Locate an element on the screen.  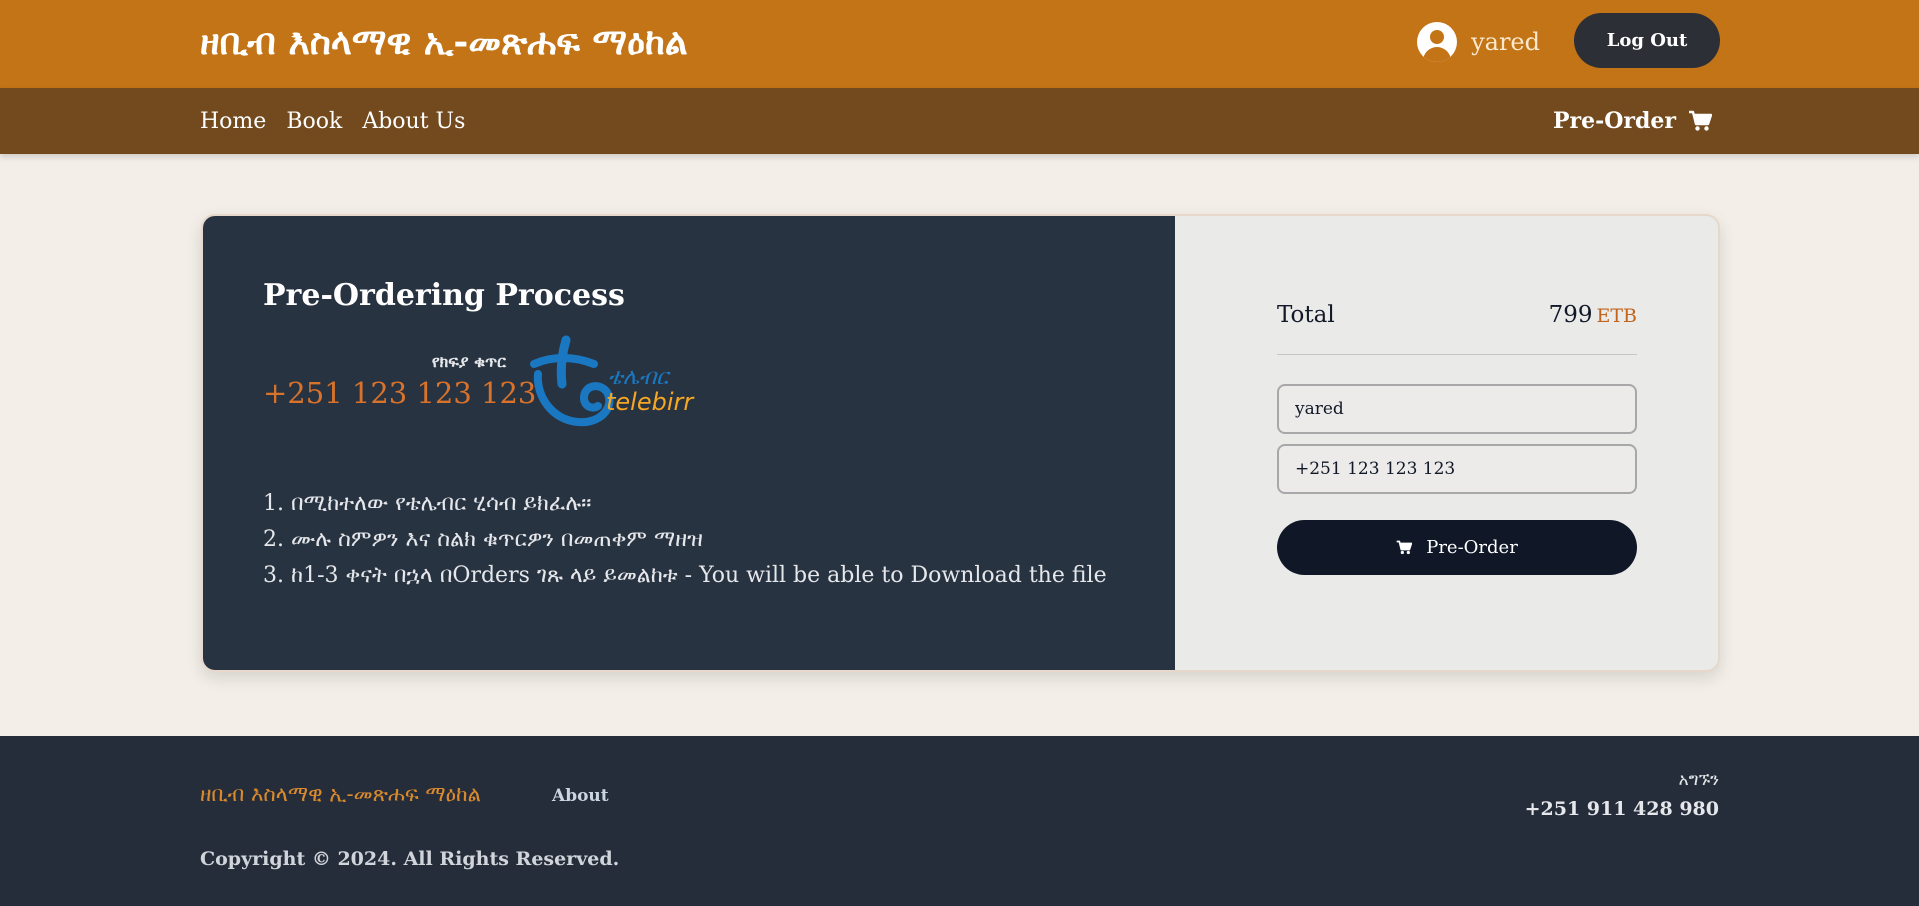
nav-preorder-link: Pre-Order is located at coordinates (1632, 121).